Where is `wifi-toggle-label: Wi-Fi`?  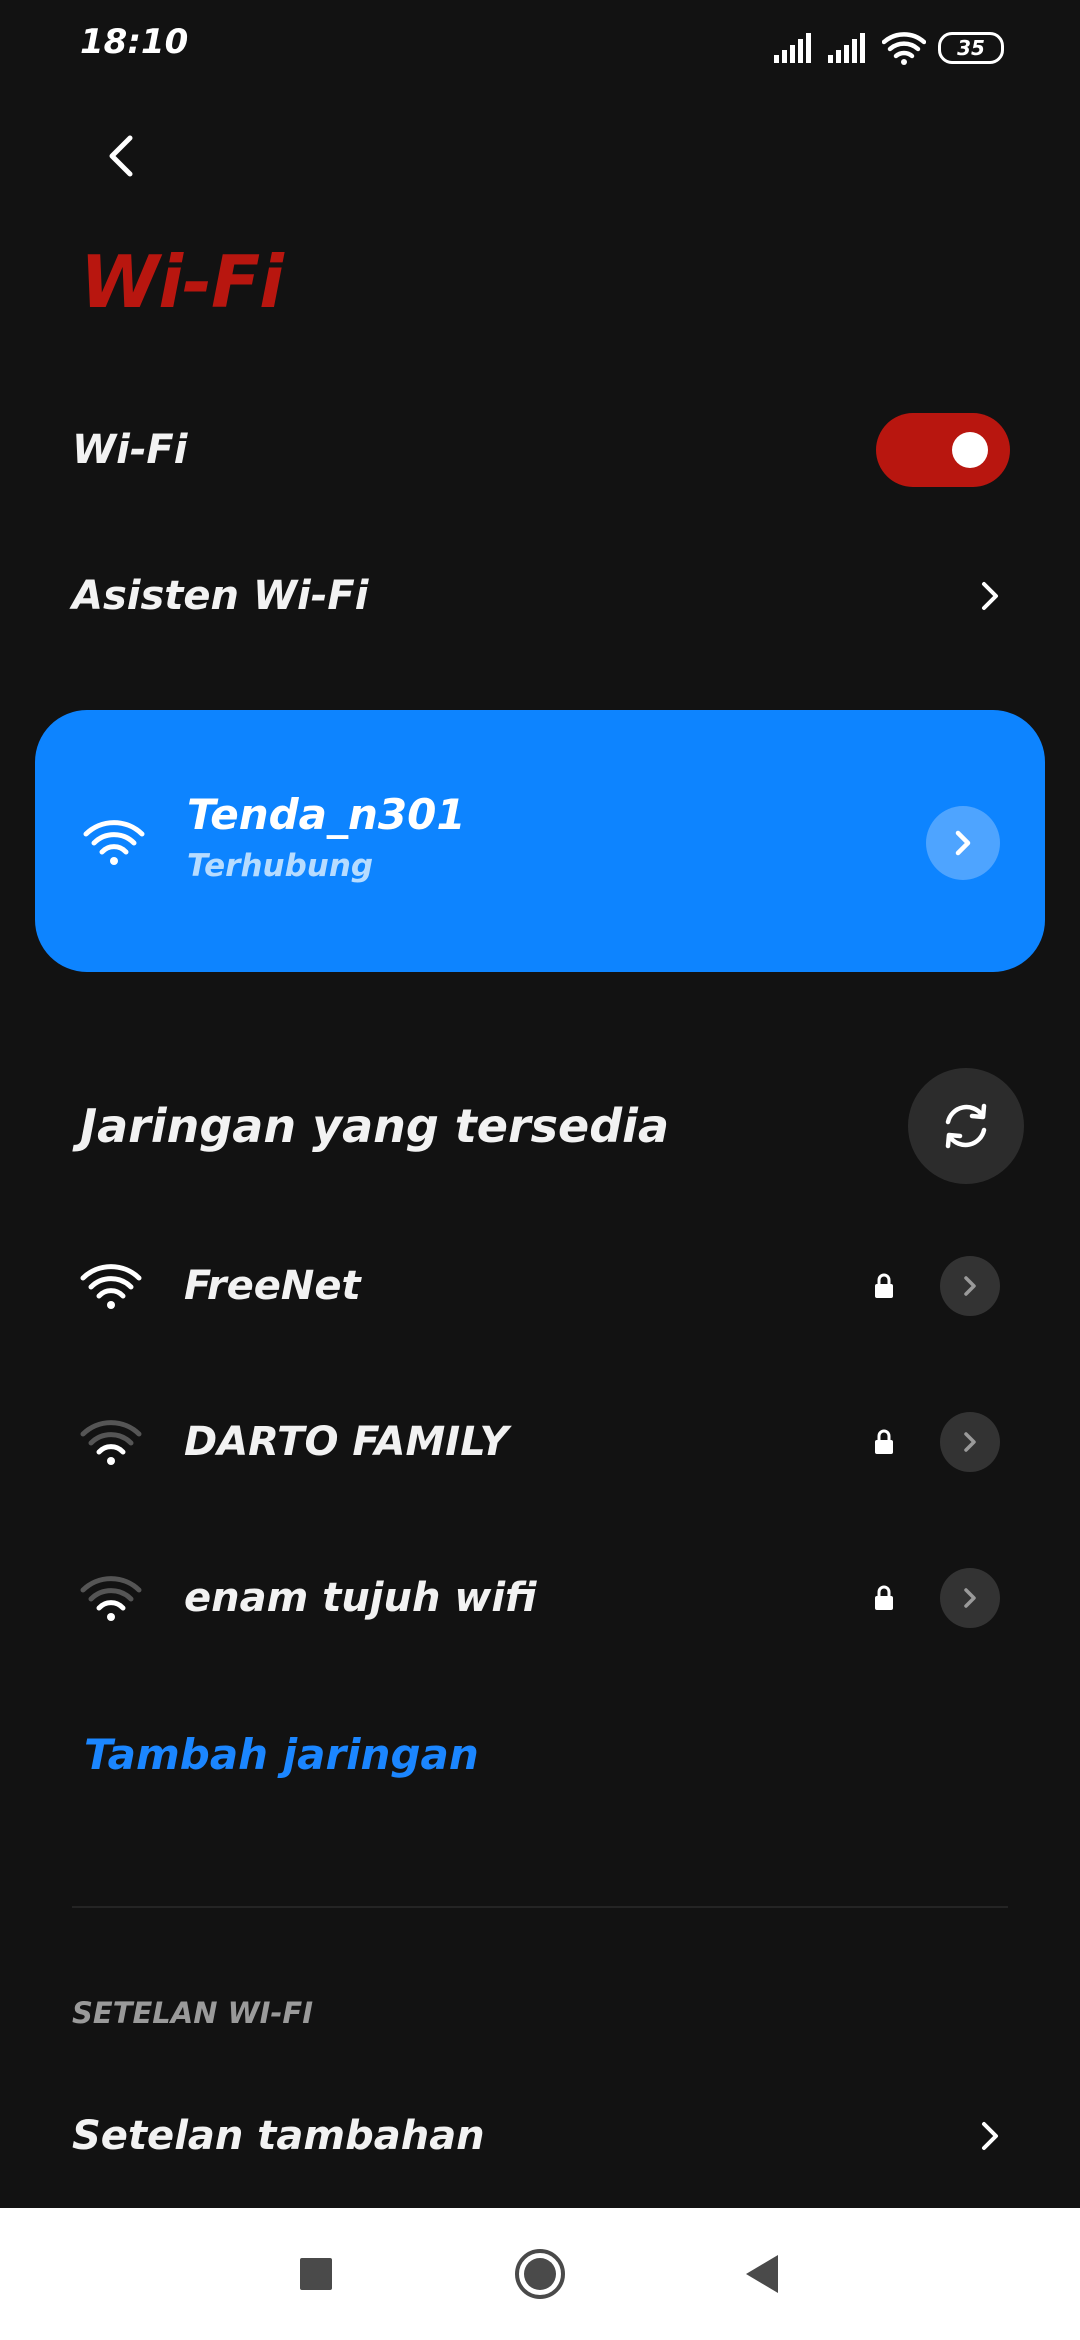
wifi-toggle-label: Wi-Fi is located at coordinates (130, 450).